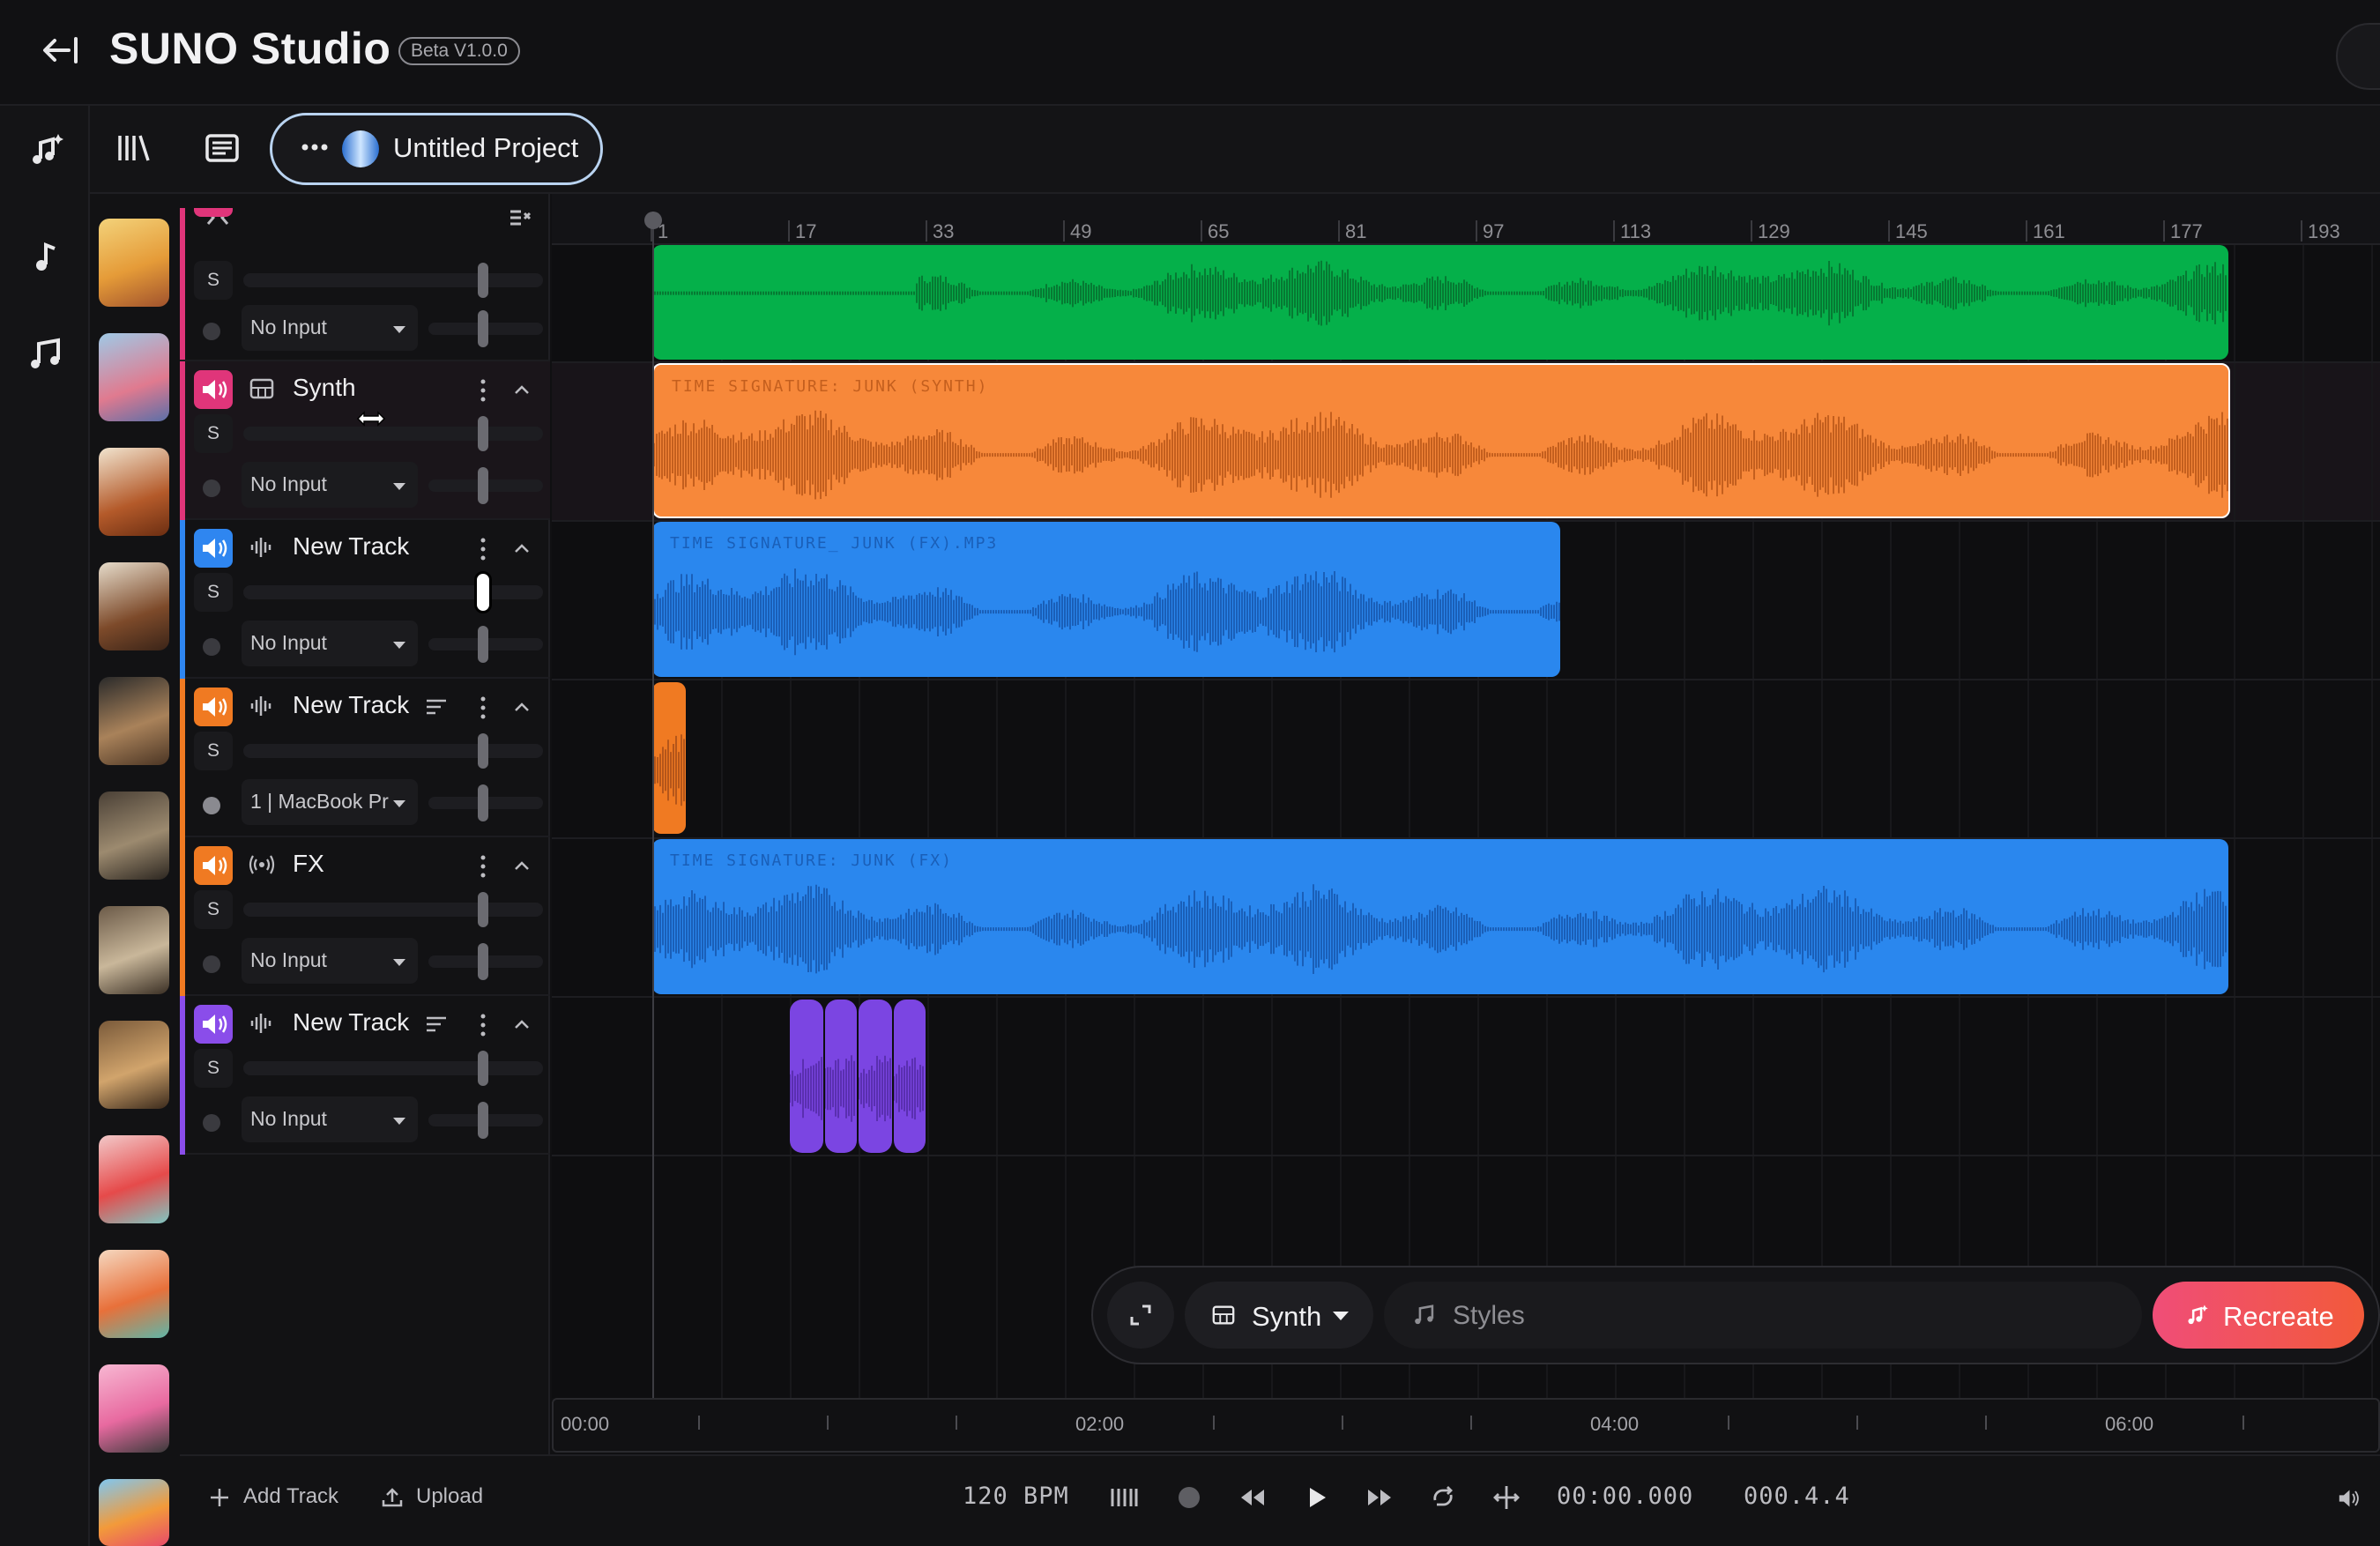 This screenshot has width=2380, height=1546. What do you see at coordinates (324, 388) in the screenshot?
I see `track-name: Synth` at bounding box center [324, 388].